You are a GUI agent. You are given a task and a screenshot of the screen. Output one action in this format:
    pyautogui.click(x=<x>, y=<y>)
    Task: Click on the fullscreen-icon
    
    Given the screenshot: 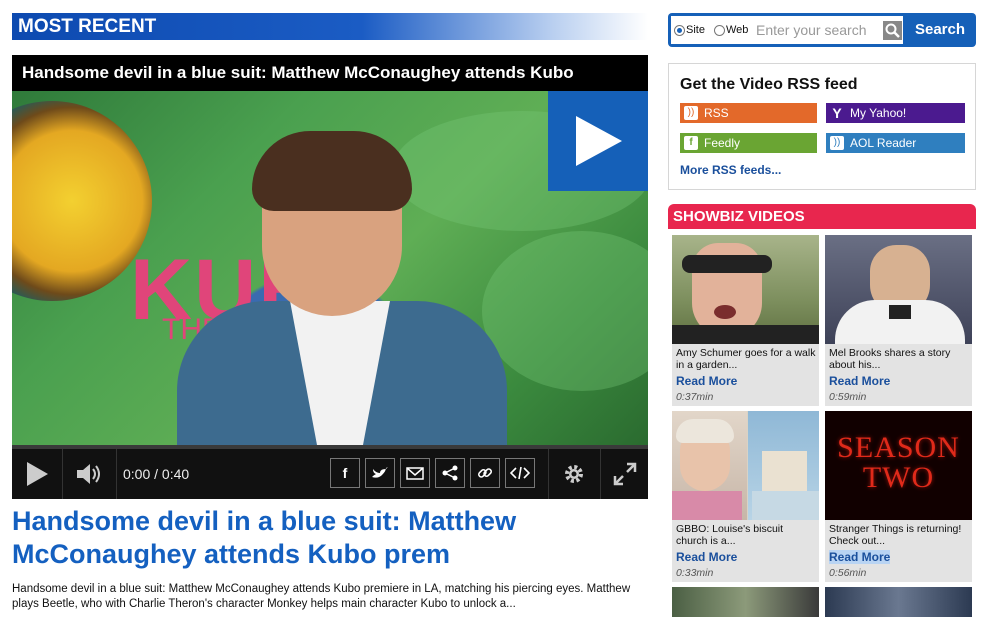 What is the action you would take?
    pyautogui.click(x=624, y=474)
    